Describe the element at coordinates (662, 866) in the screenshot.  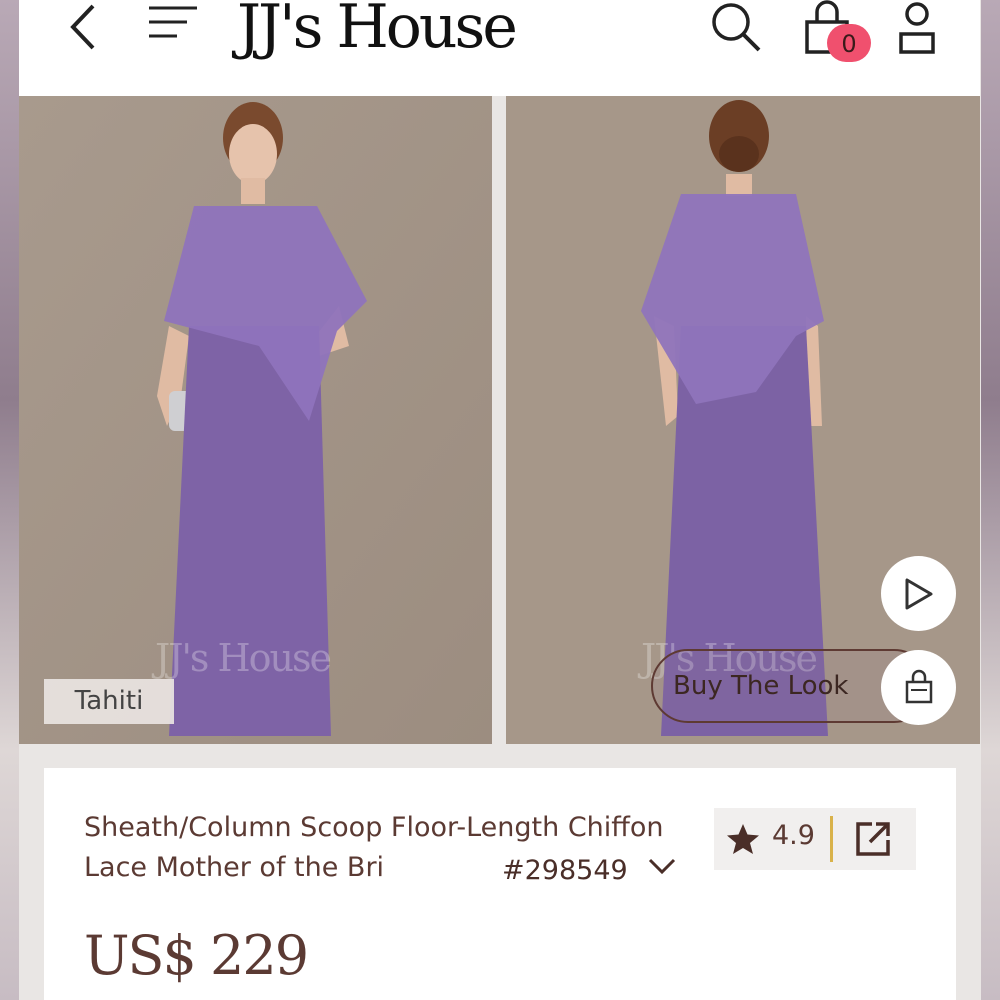
I see `chevron-down-icon` at that location.